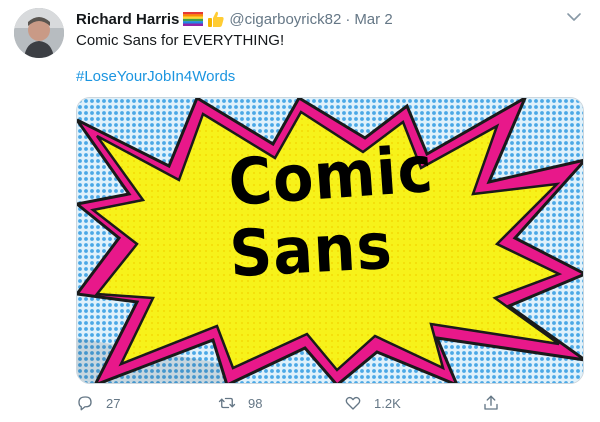  I want to click on tweet-header: Richard Harris @cigarboyrick82 · Mar 2, so click(234, 19).